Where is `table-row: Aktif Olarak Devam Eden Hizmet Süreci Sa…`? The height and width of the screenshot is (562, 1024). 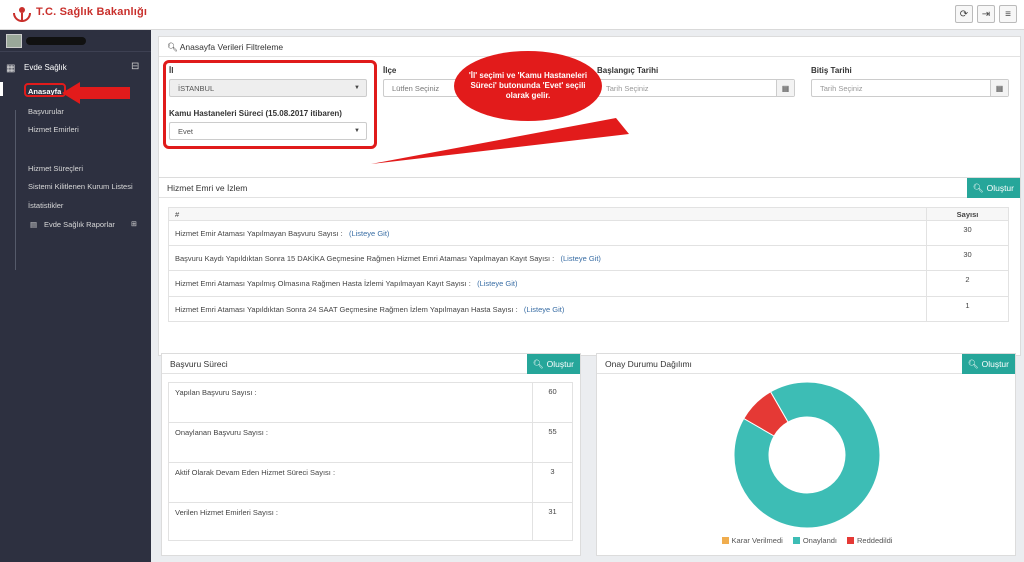 table-row: Aktif Olarak Devam Eden Hizmet Süreci Sa… is located at coordinates (370, 482).